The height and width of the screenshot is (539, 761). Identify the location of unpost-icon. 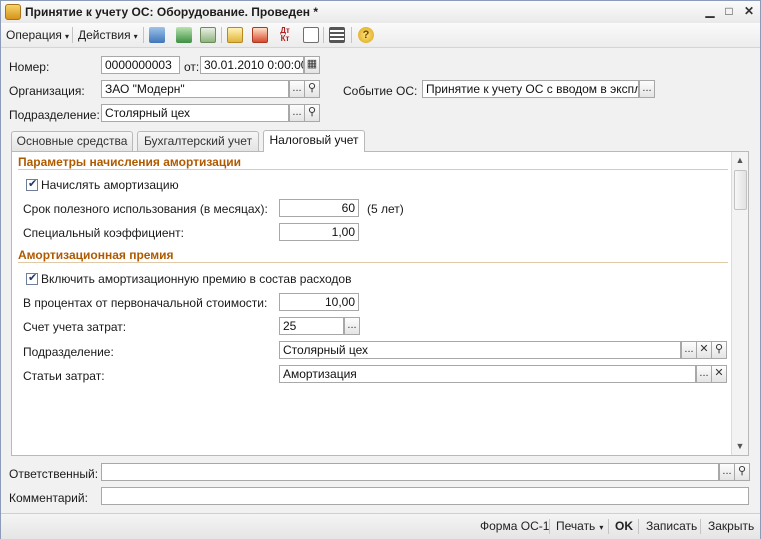
(260, 35).